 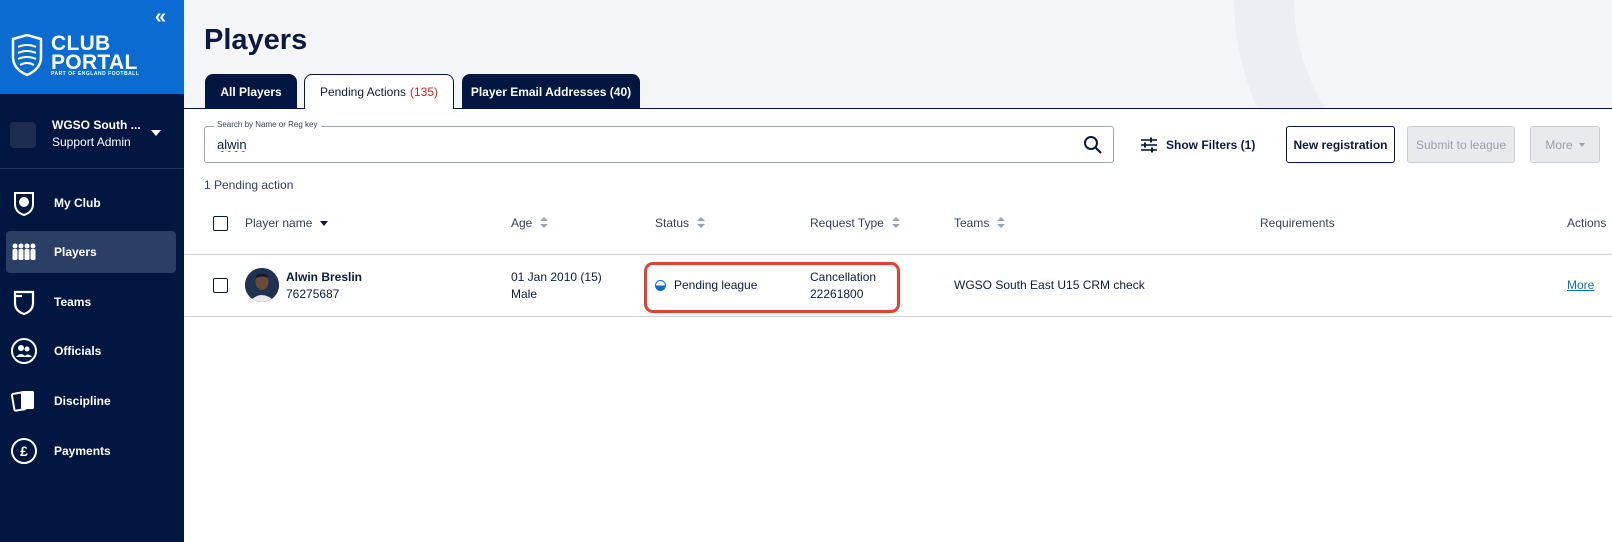 What do you see at coordinates (220, 223) in the screenshot?
I see `select-all-checkbox` at bounding box center [220, 223].